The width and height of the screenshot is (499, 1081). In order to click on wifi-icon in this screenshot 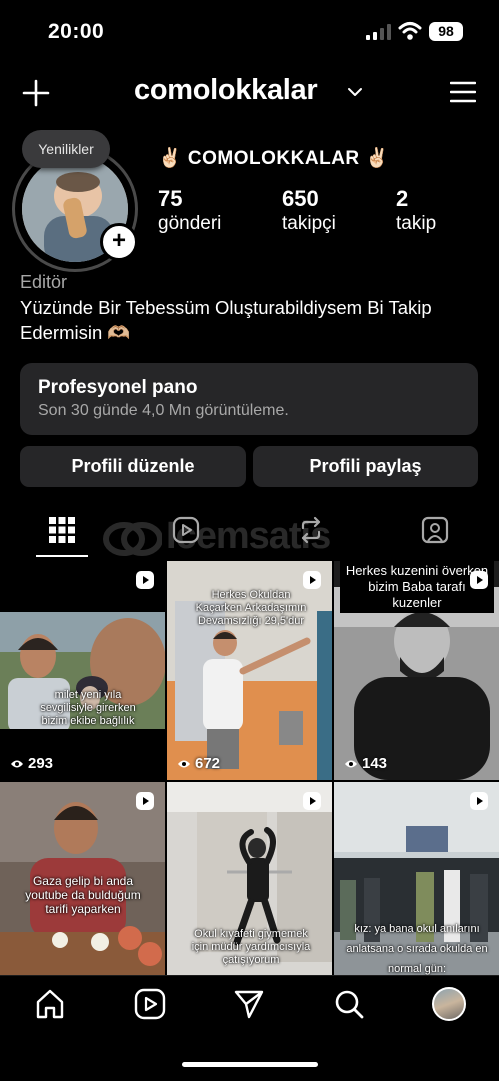, I will do `click(410, 31)`.